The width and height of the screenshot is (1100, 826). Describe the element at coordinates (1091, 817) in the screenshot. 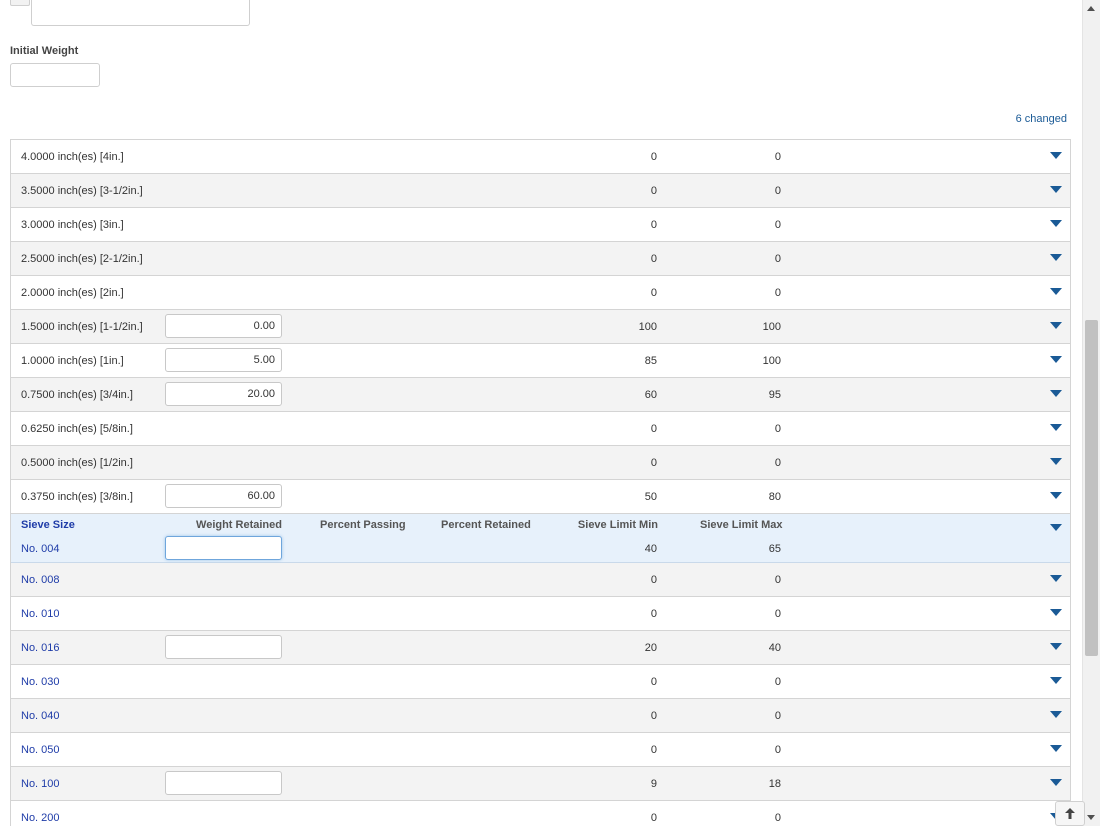

I see `scroll-down-arrow-icon` at that location.